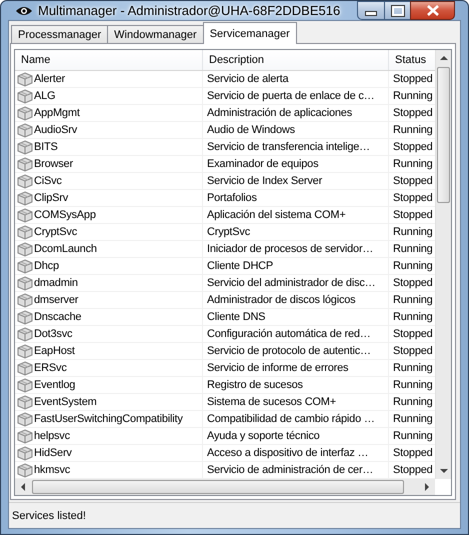 The width and height of the screenshot is (469, 535). Describe the element at coordinates (54, 351) in the screenshot. I see `service-name: EapHost` at that location.